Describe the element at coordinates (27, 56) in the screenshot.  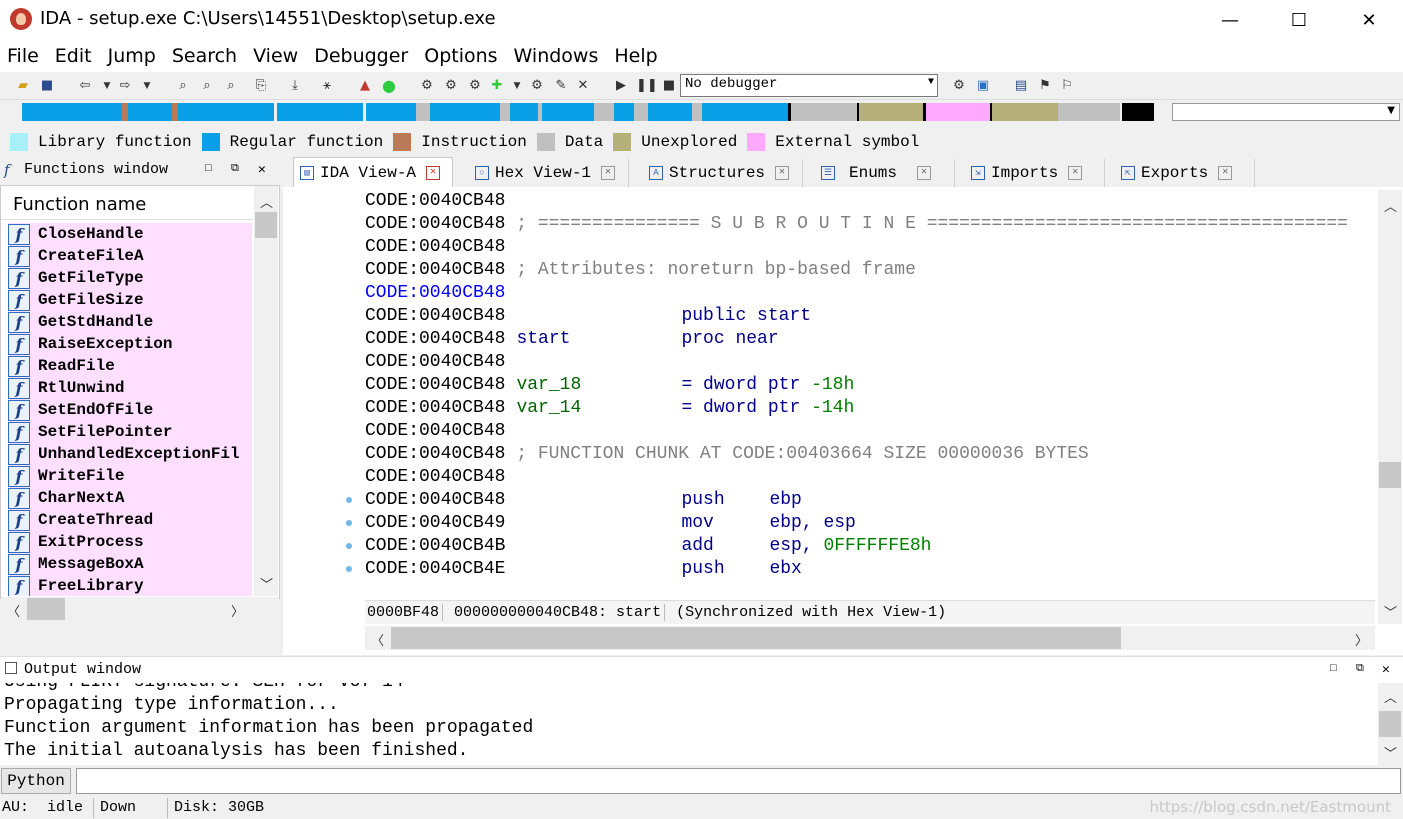
I see `menu-file: File` at that location.